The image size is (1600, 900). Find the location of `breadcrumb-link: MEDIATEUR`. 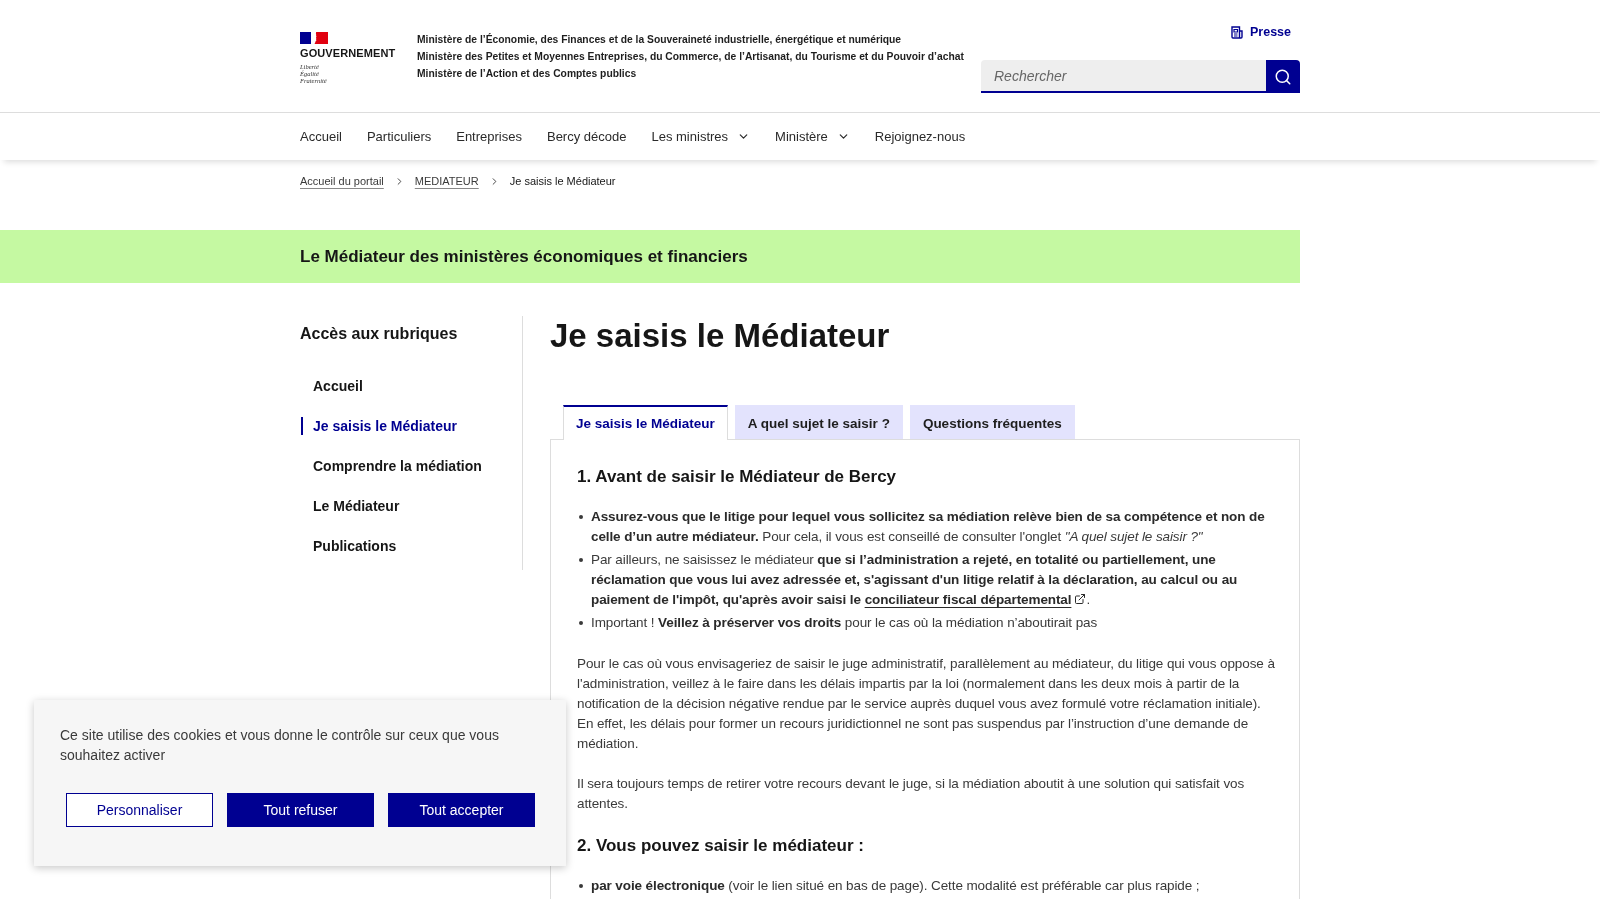

breadcrumb-link: MEDIATEUR is located at coordinates (446, 181).